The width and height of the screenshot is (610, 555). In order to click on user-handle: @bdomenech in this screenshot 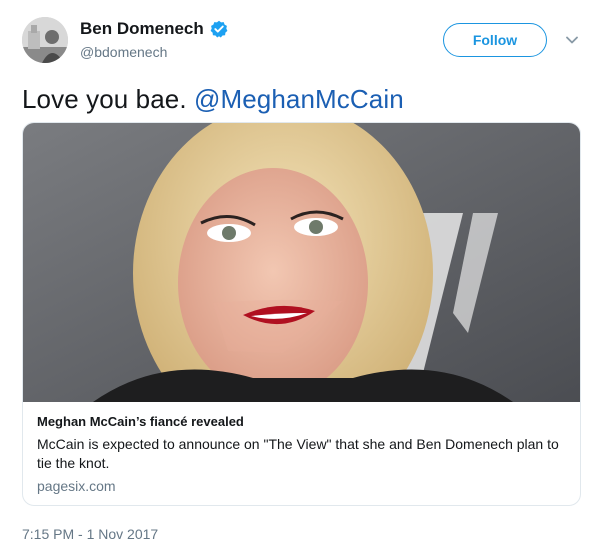, I will do `click(123, 52)`.